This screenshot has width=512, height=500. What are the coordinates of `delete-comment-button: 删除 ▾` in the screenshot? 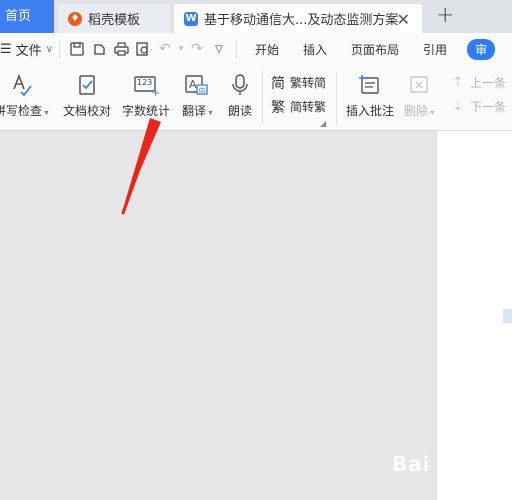 It's located at (419, 95).